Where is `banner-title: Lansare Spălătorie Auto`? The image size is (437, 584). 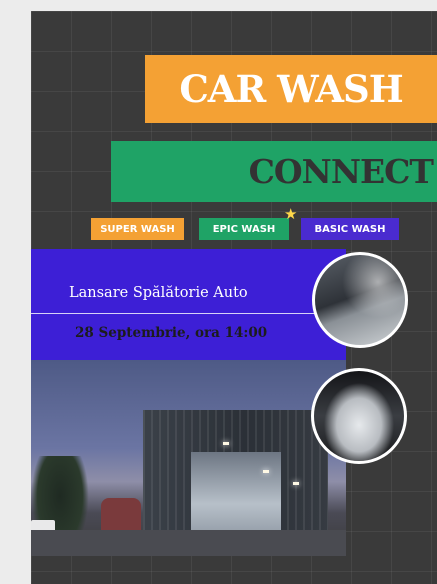 banner-title: Lansare Spălătorie Auto is located at coordinates (158, 293).